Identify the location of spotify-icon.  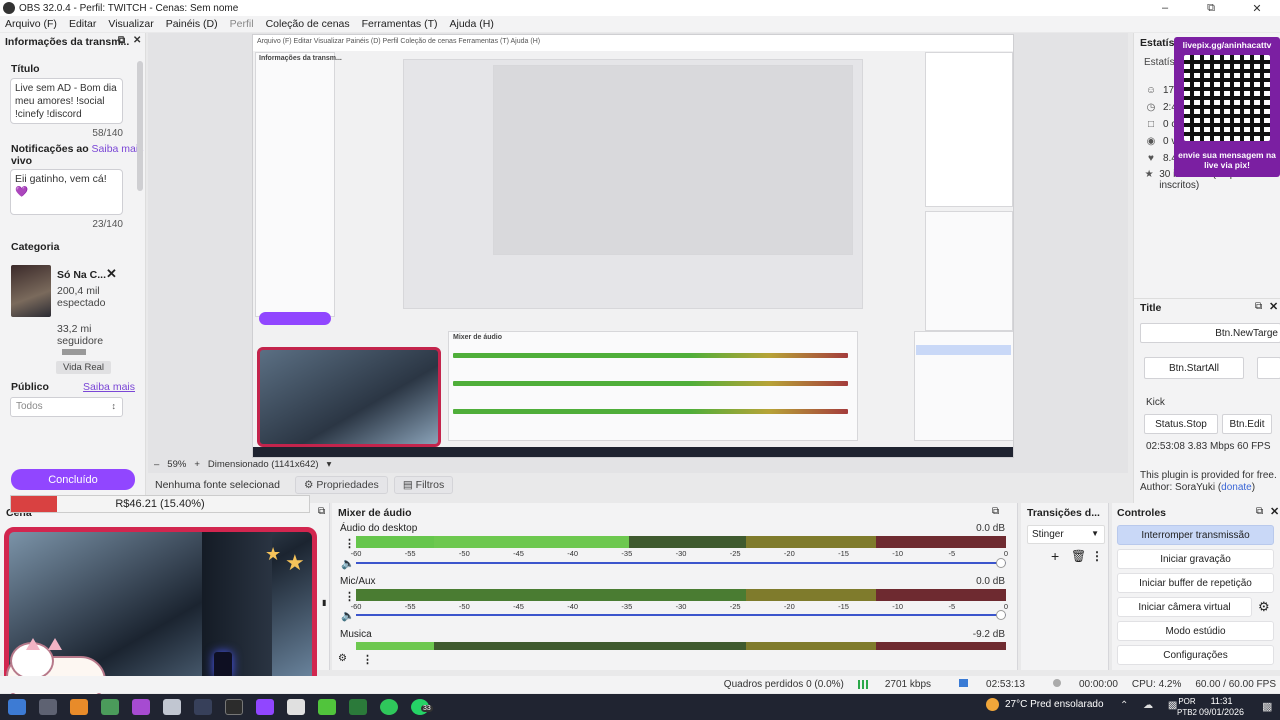
(389, 707).